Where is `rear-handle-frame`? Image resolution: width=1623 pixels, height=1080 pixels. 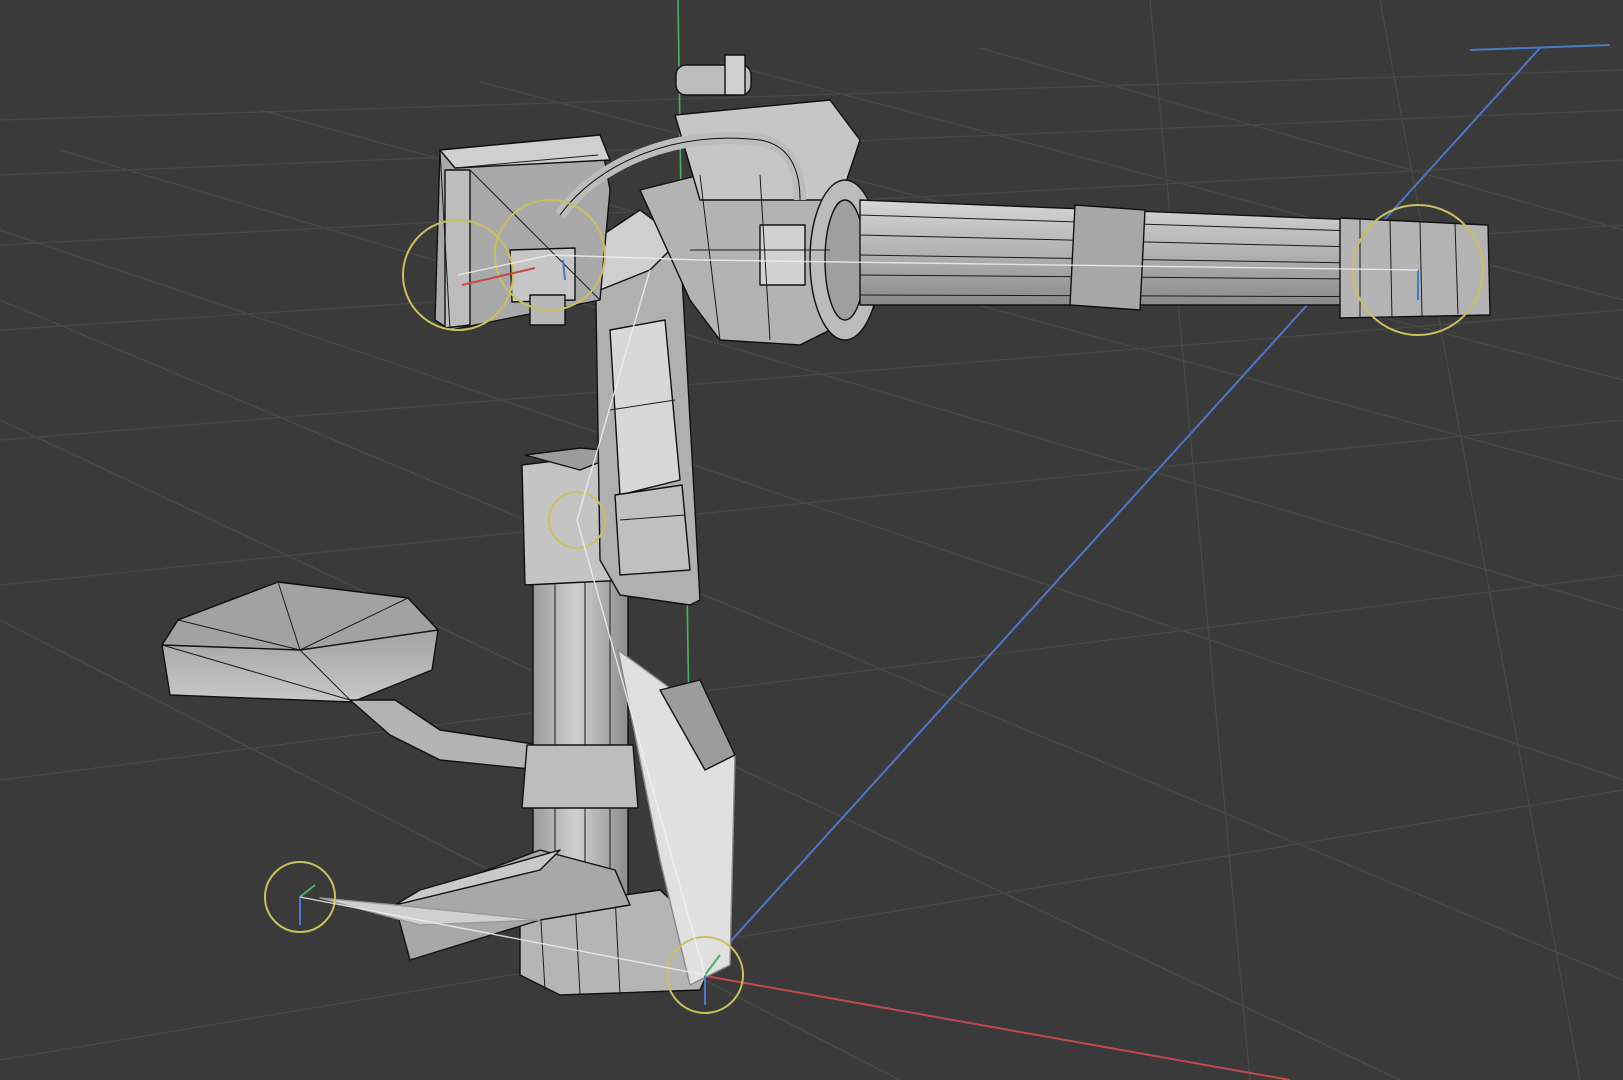 rear-handle-frame is located at coordinates (522, 232).